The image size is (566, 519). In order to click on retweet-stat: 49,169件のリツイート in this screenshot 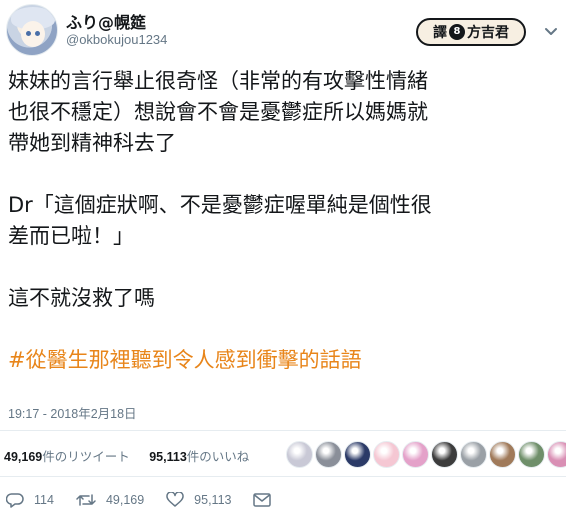, I will do `click(71, 457)`.